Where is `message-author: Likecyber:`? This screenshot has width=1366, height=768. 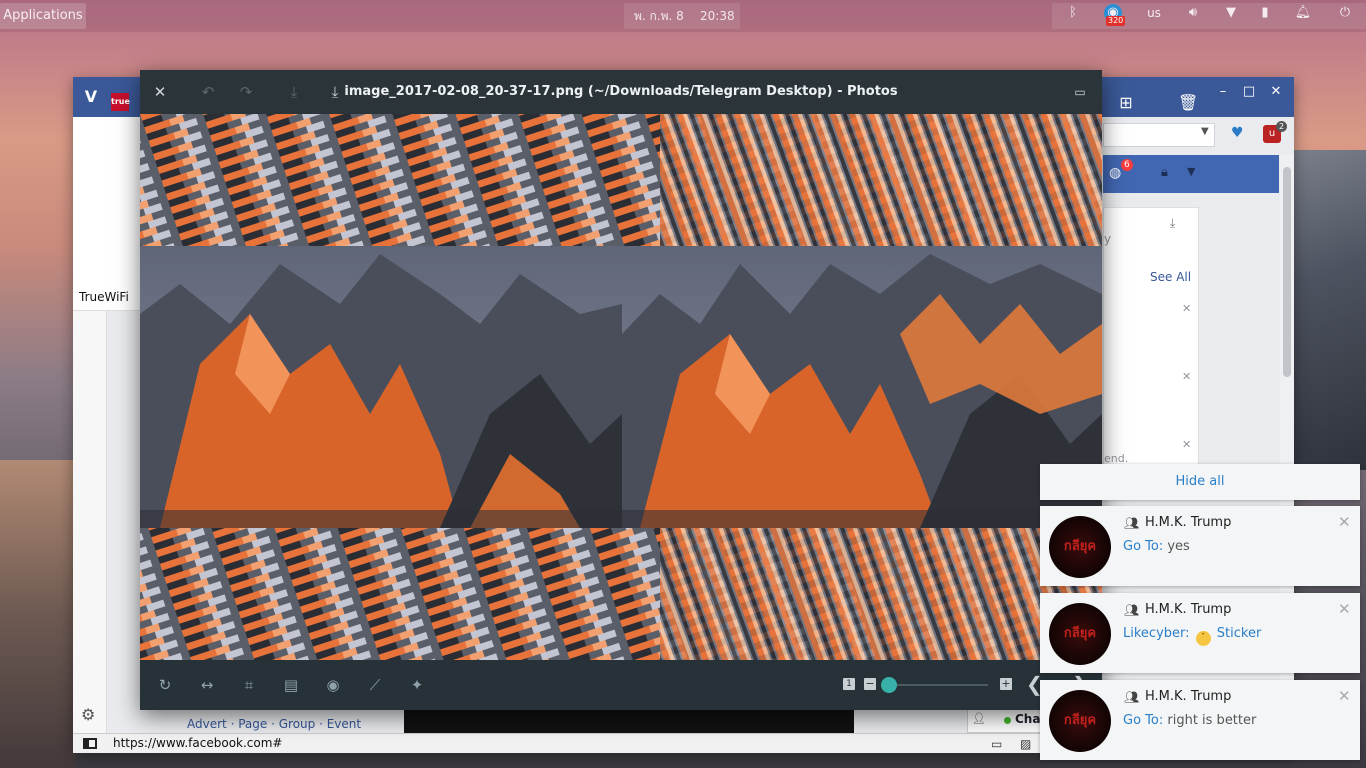 message-author: Likecyber: is located at coordinates (1156, 633).